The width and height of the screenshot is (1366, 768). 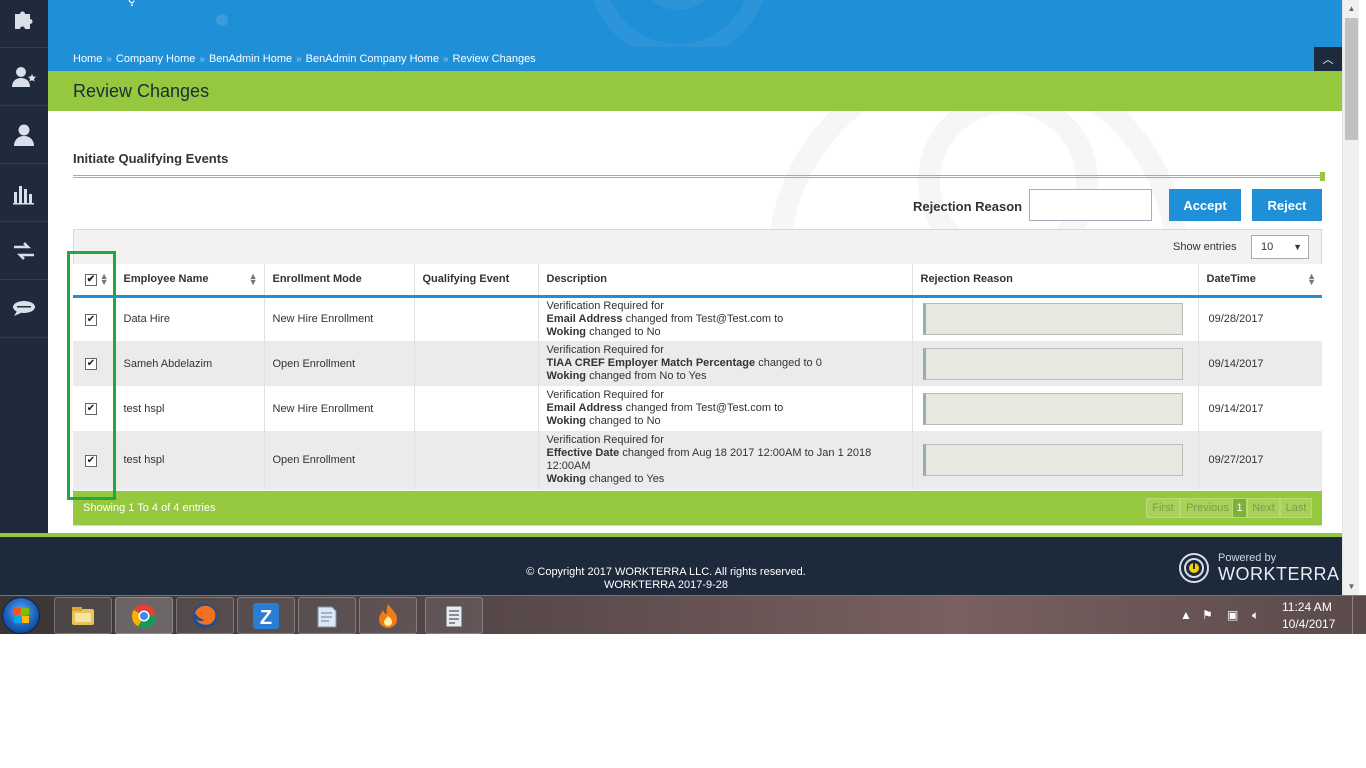 I want to click on select-all-checkbox: ✔, so click(x=91, y=279).